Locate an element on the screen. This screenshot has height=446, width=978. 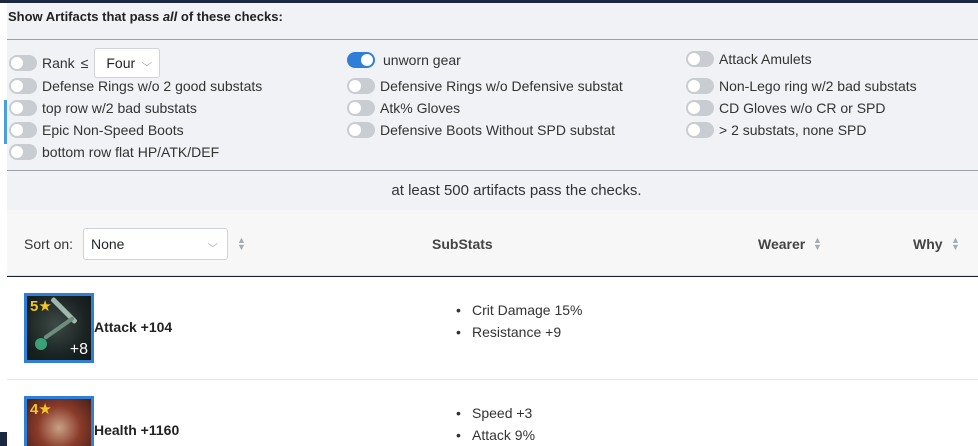
check-bottom-row: bottom row flat HP/ATK/DEF is located at coordinates (114, 152).